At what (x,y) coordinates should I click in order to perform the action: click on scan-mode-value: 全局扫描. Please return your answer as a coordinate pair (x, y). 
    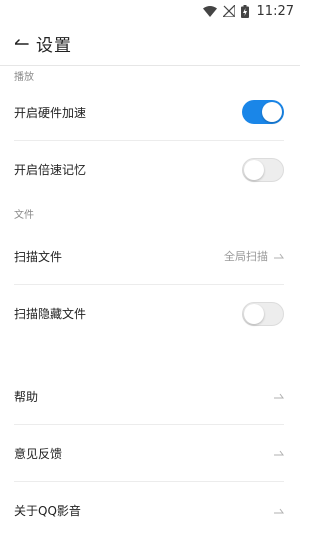
    Looking at the image, I should click on (246, 256).